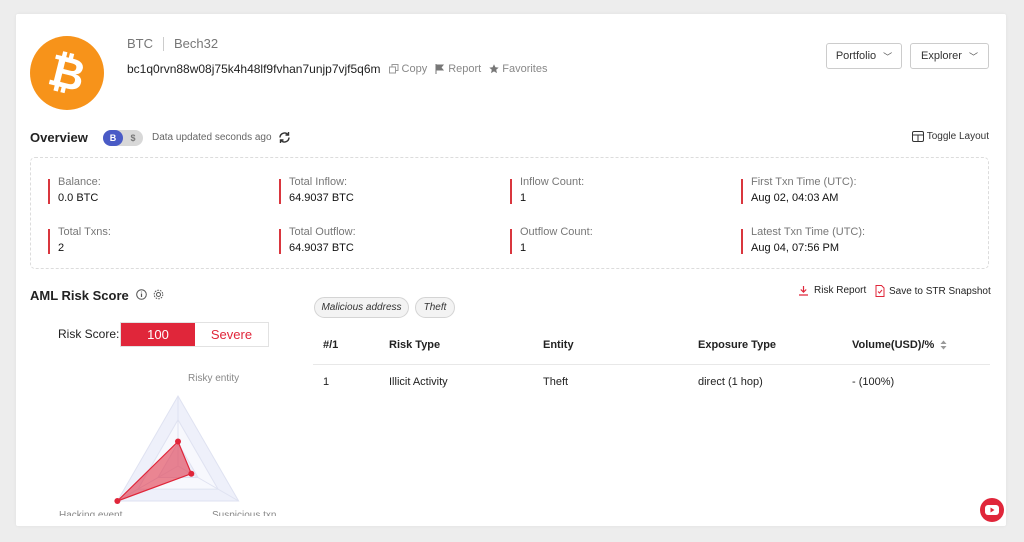 The height and width of the screenshot is (542, 1024). I want to click on radar-axis-label: Hacking event, so click(91, 513).